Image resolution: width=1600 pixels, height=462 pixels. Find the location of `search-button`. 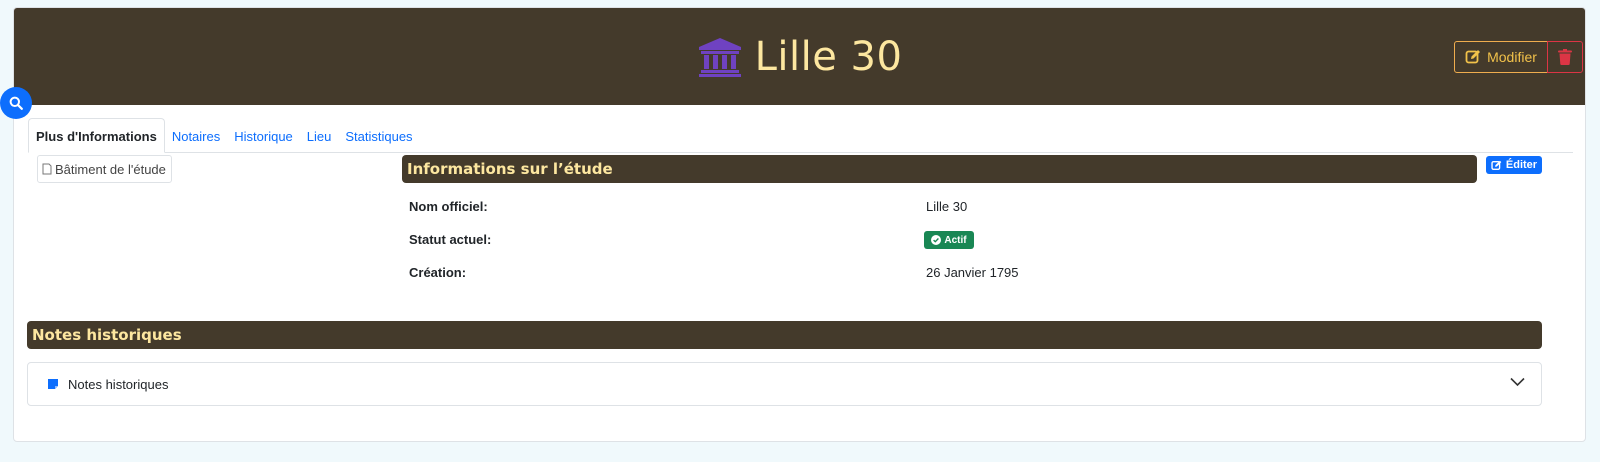

search-button is located at coordinates (16, 103).